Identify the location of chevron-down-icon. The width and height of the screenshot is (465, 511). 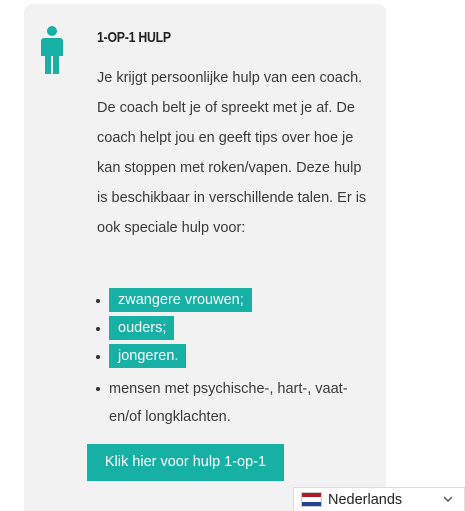
(448, 499).